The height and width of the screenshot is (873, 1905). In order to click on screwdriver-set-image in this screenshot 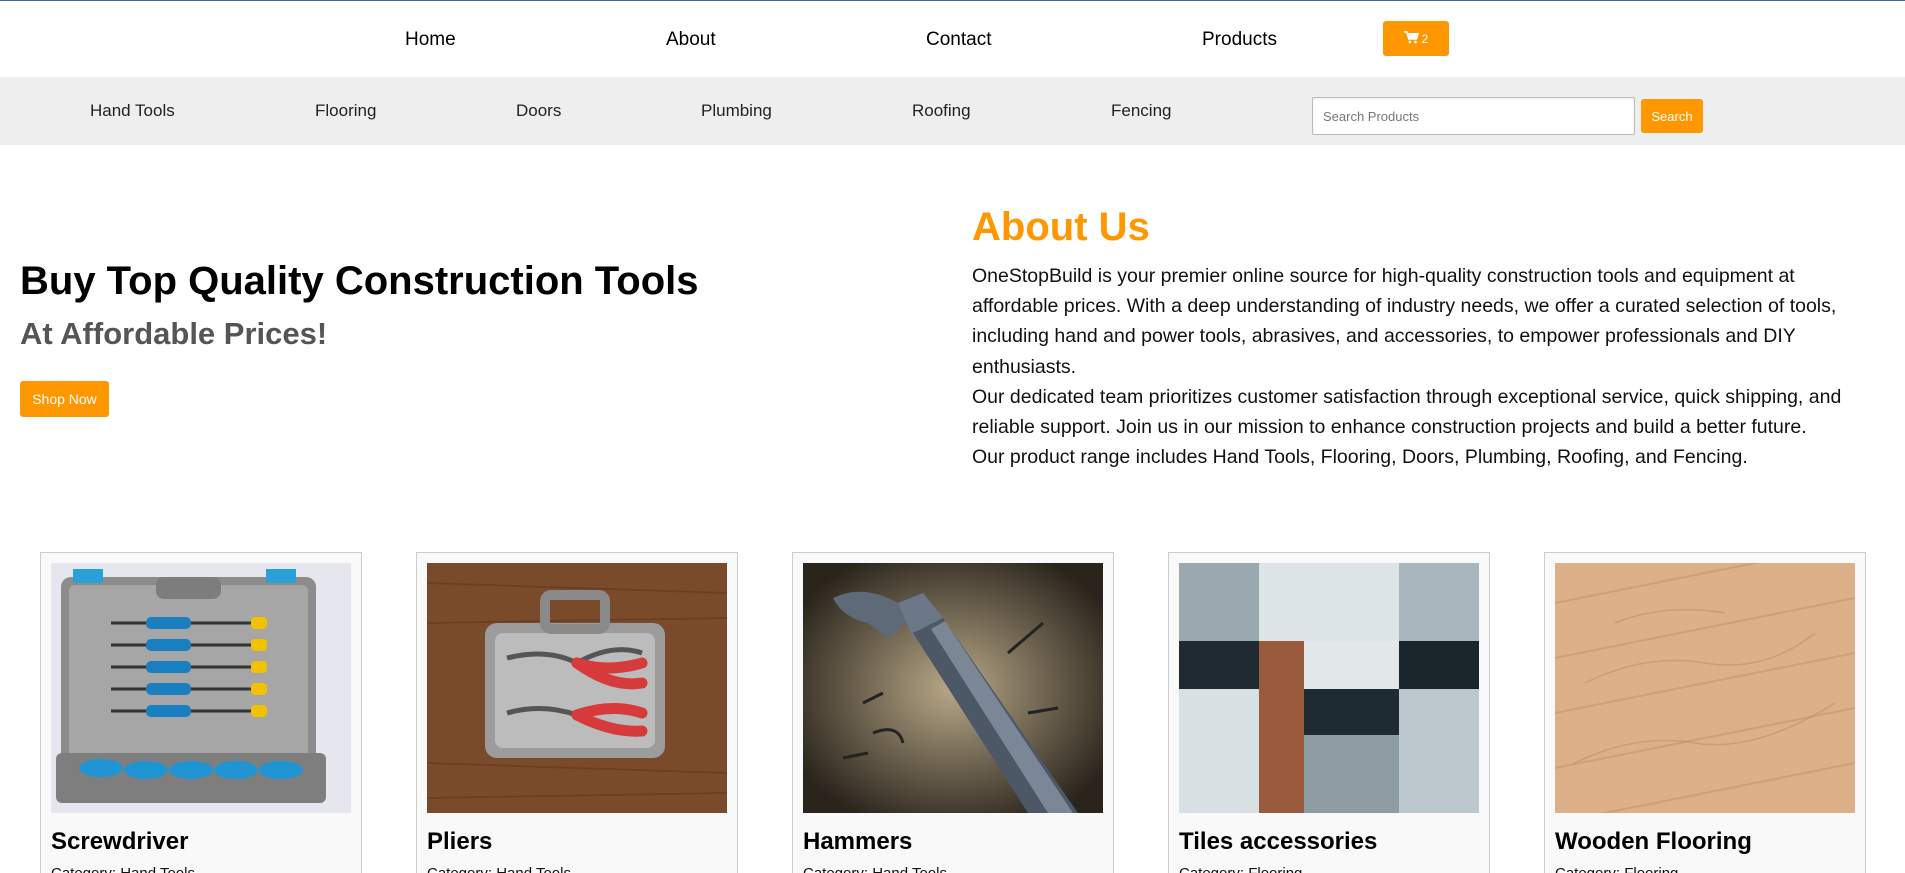, I will do `click(201, 688)`.